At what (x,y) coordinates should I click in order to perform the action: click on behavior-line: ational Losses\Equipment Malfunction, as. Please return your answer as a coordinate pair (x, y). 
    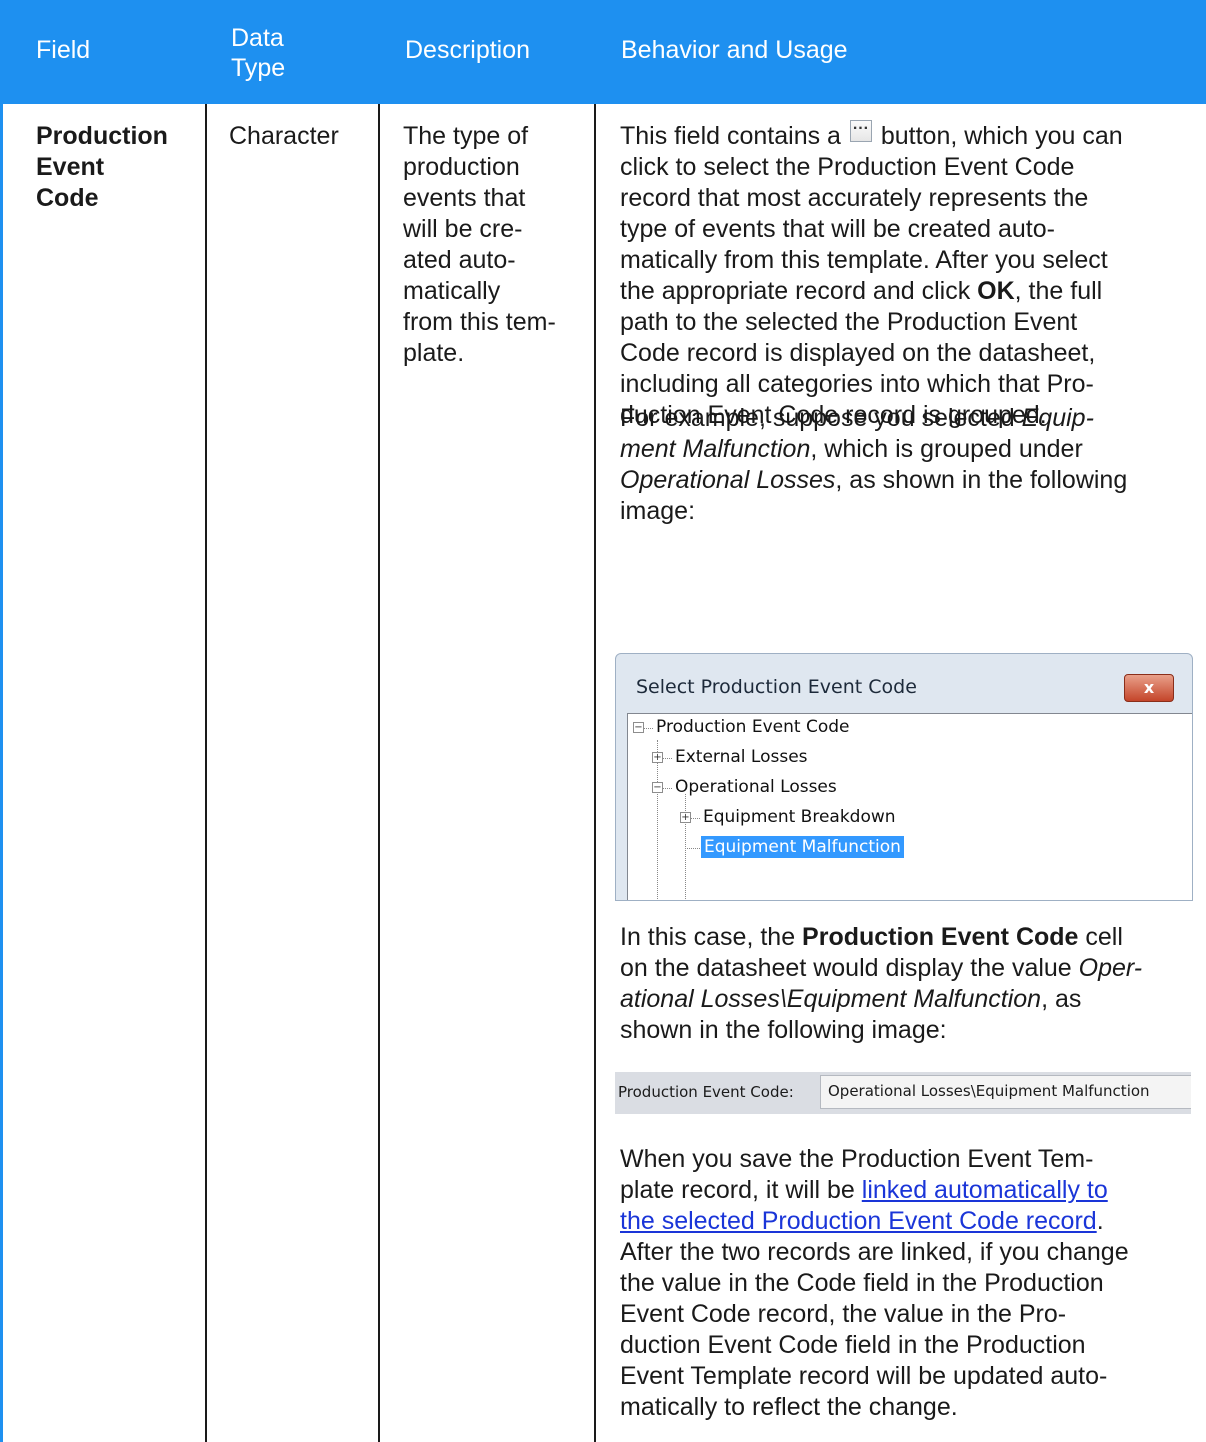
    Looking at the image, I should click on (907, 999).